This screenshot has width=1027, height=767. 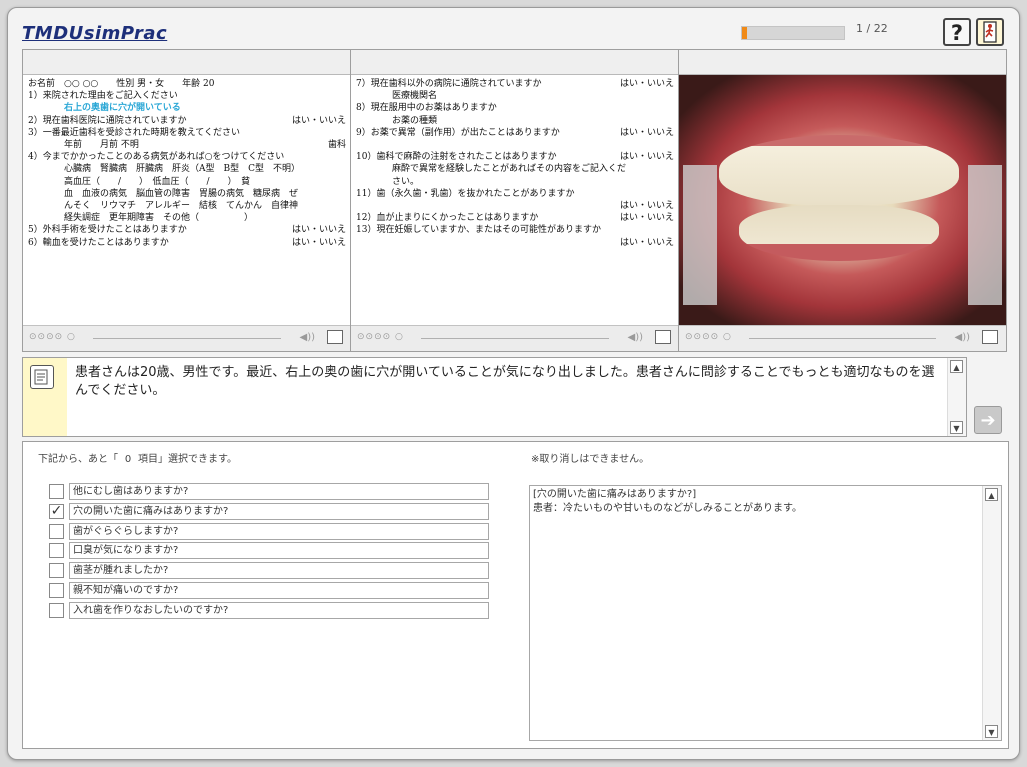 What do you see at coordinates (465, 193) in the screenshot?
I see `form-line-text: 11）歯（永久歯・乳歯）を抜かれたことがありますか` at bounding box center [465, 193].